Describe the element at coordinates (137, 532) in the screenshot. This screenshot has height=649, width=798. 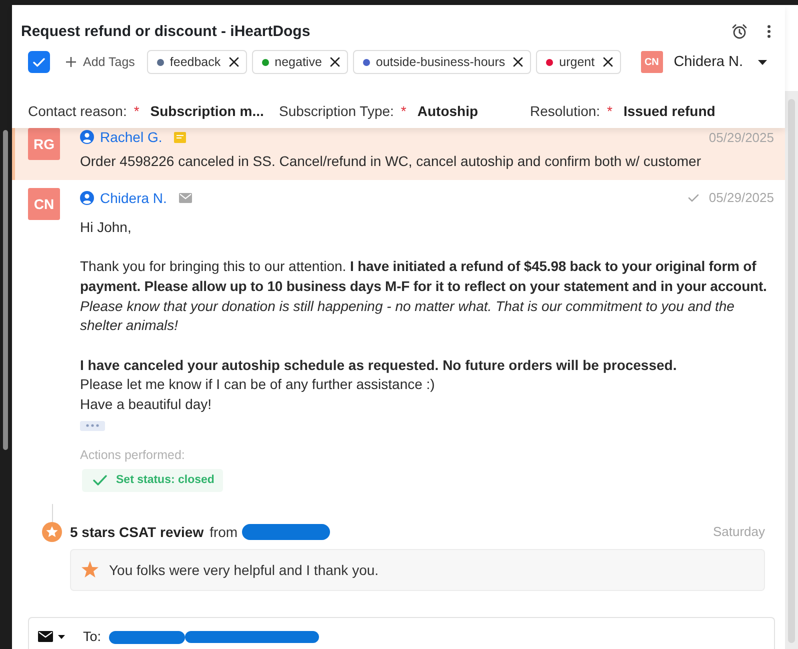
I see `csat-title: 5 stars CSAT review` at that location.